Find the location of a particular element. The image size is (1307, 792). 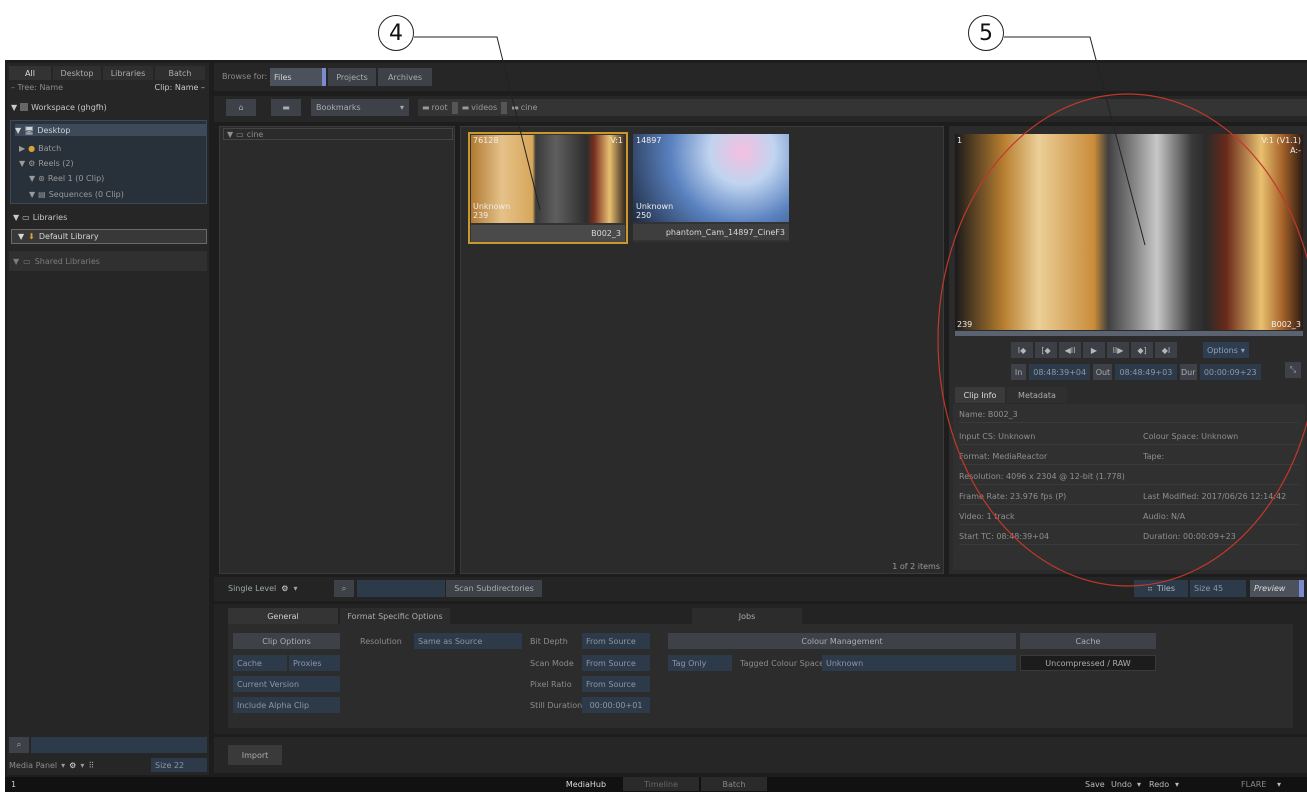

play-button: ▶ is located at coordinates (1094, 350).